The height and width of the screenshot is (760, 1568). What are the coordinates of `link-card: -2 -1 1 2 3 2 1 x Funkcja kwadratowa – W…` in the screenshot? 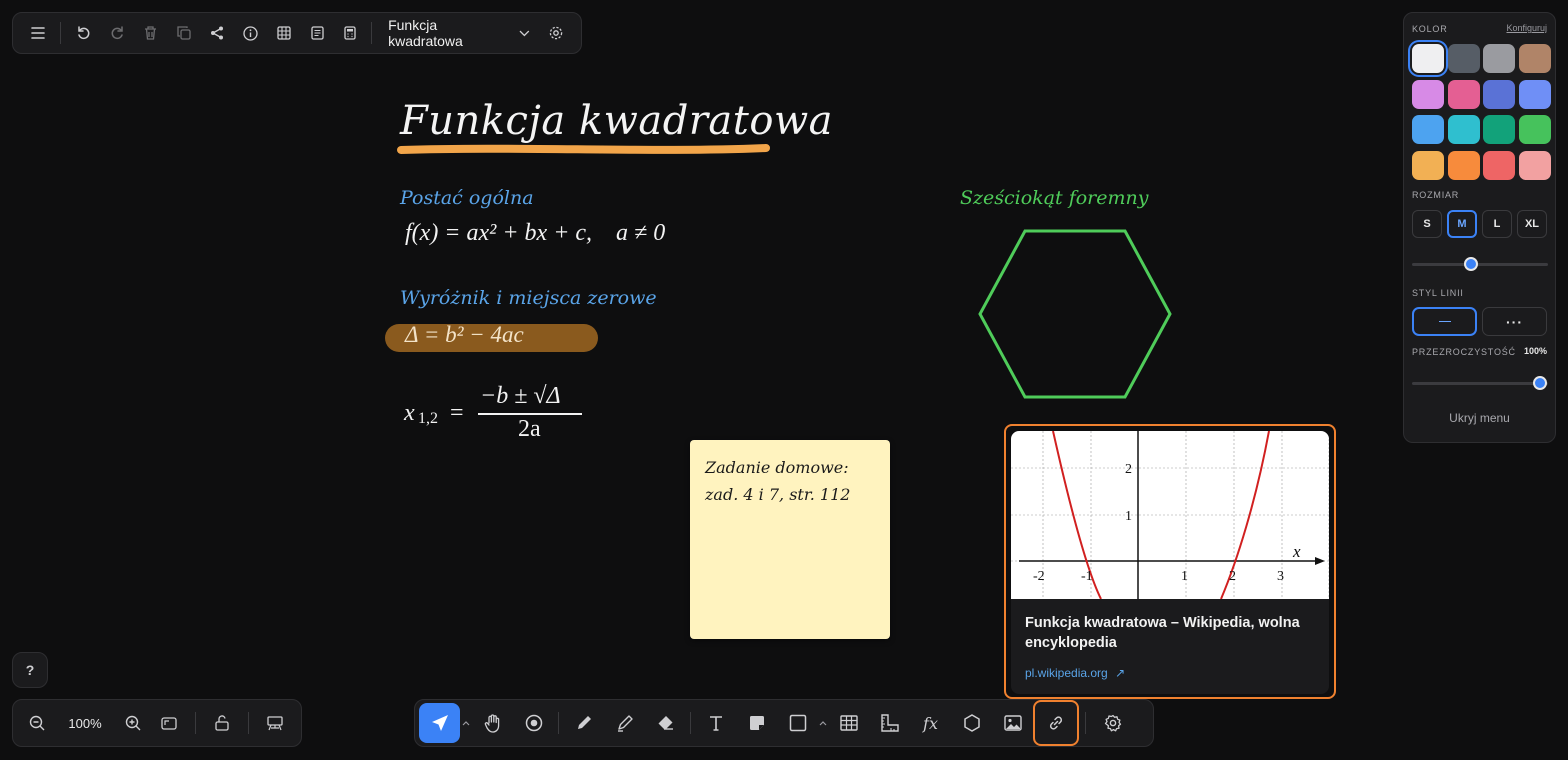 It's located at (1170, 561).